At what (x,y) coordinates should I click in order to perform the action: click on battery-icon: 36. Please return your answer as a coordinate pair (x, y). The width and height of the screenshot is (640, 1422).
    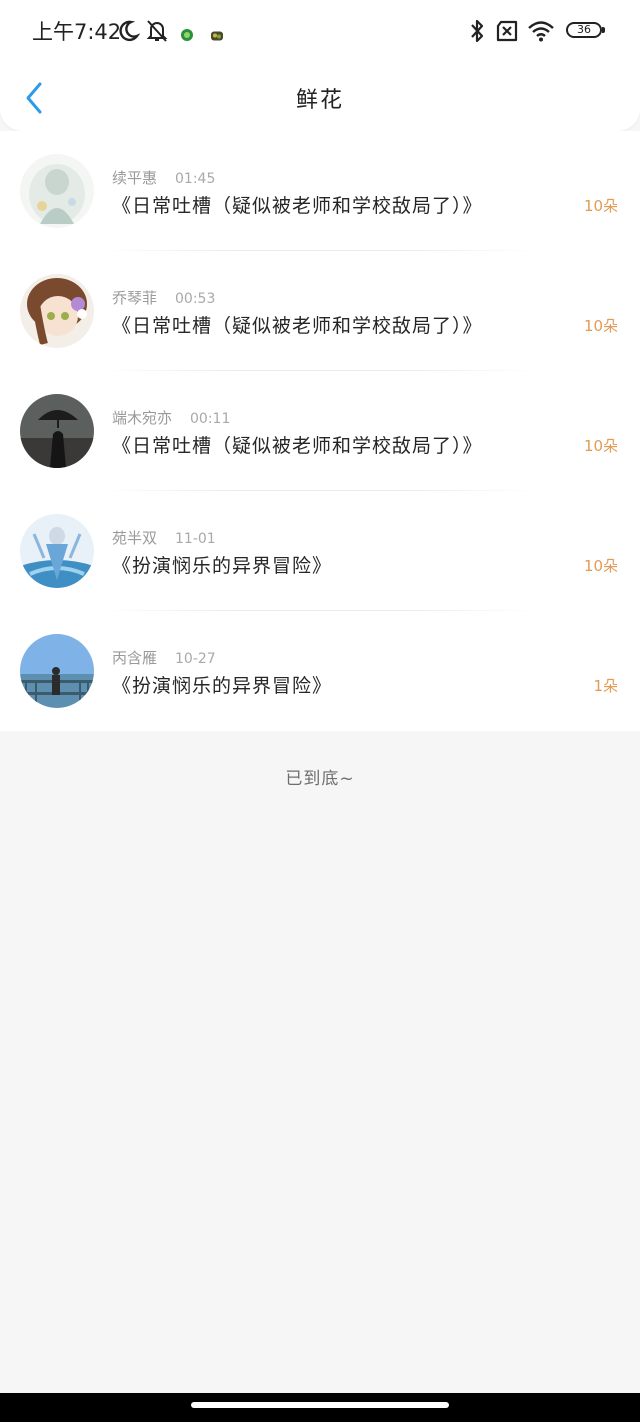
    Looking at the image, I should click on (584, 30).